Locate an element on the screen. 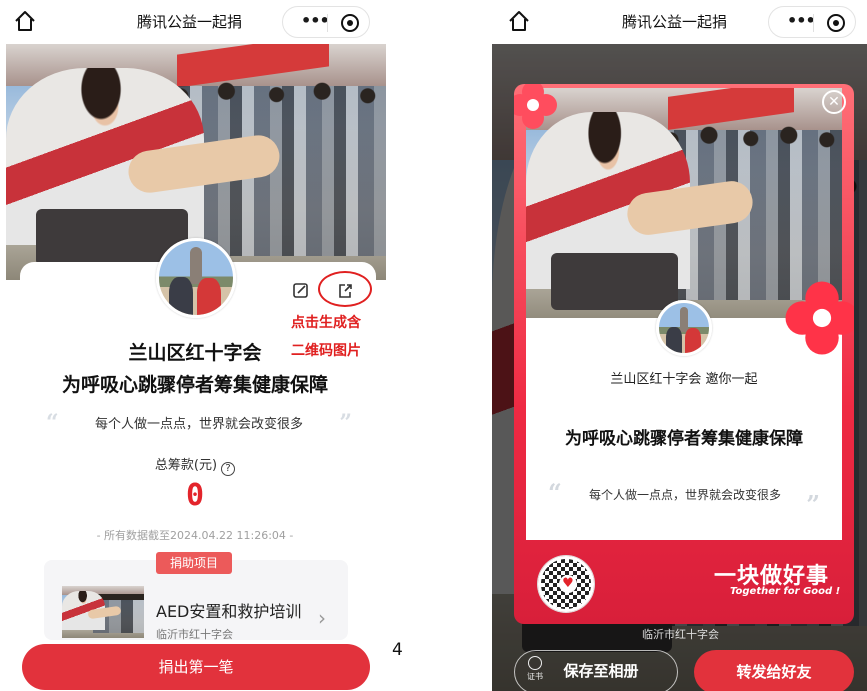 The height and width of the screenshot is (691, 867). annotation-text-1: 点击生成含 is located at coordinates (326, 323).